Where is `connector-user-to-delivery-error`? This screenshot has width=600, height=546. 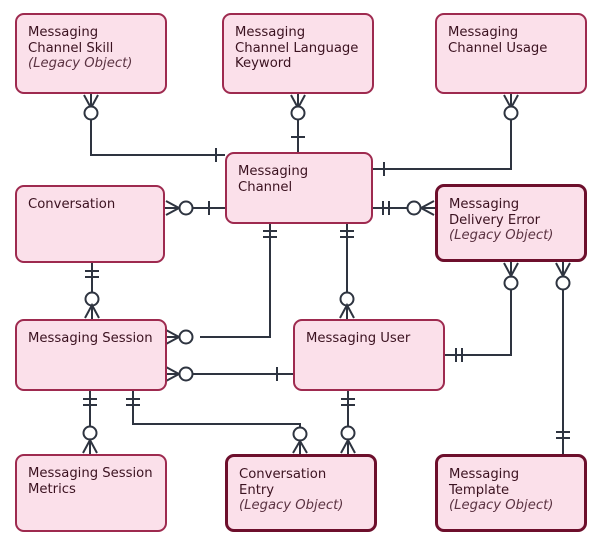
connector-user-to-delivery-error is located at coordinates (482, 312).